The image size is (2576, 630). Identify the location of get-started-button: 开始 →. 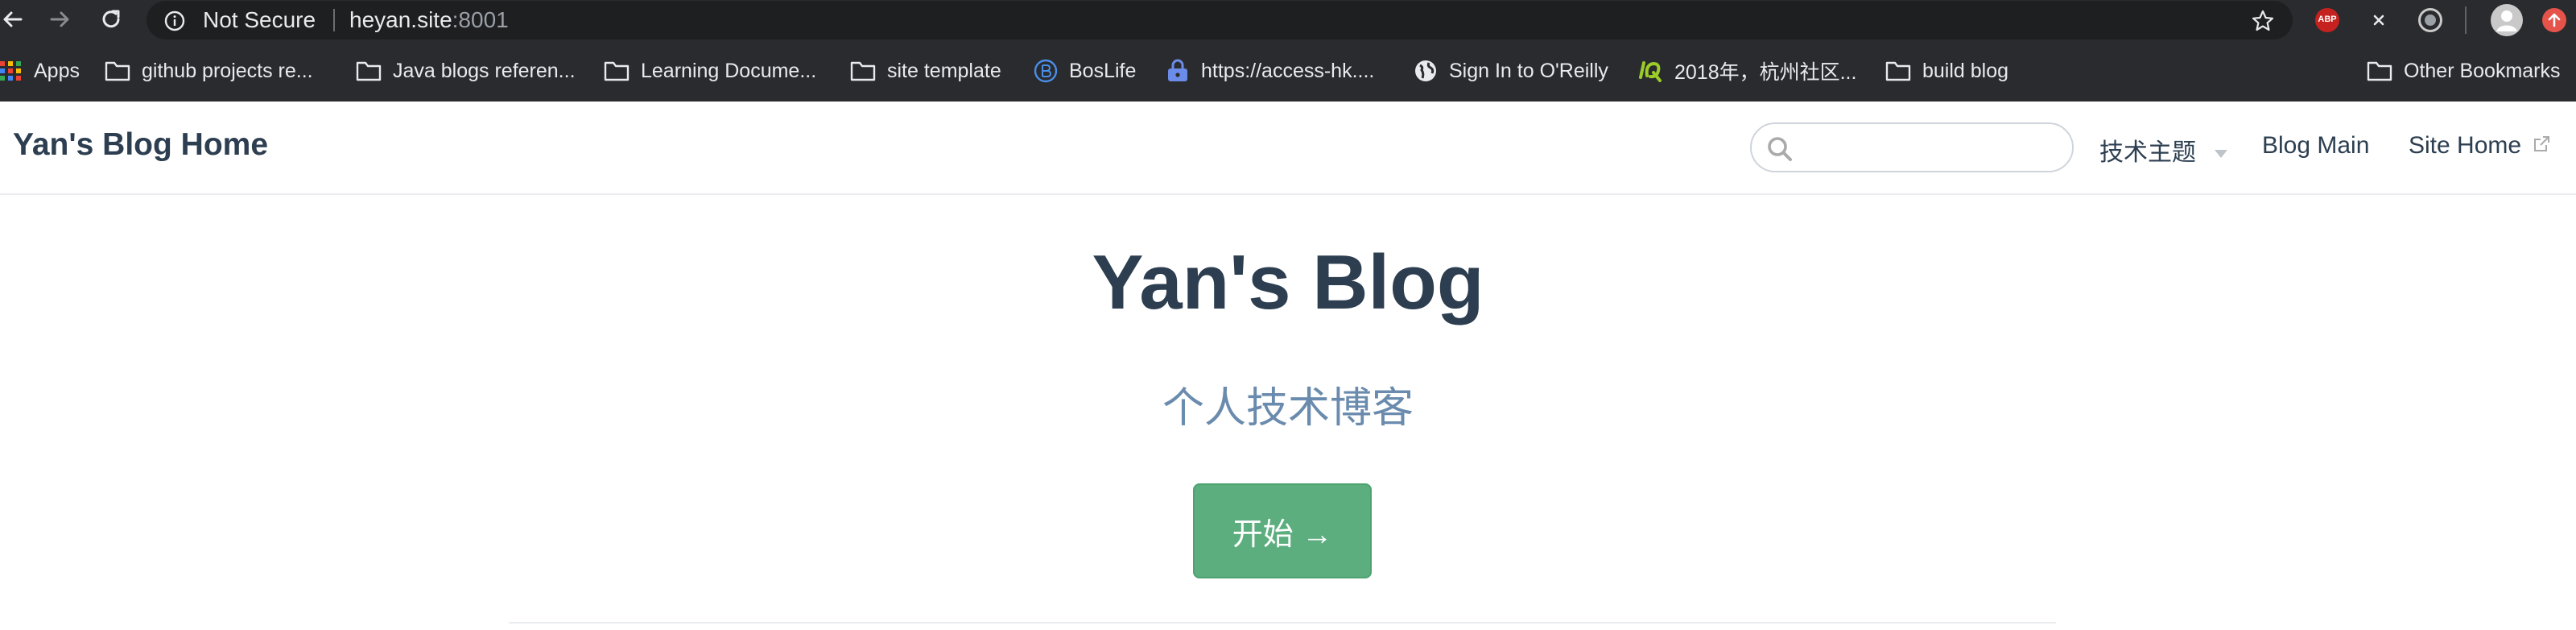
(1282, 530).